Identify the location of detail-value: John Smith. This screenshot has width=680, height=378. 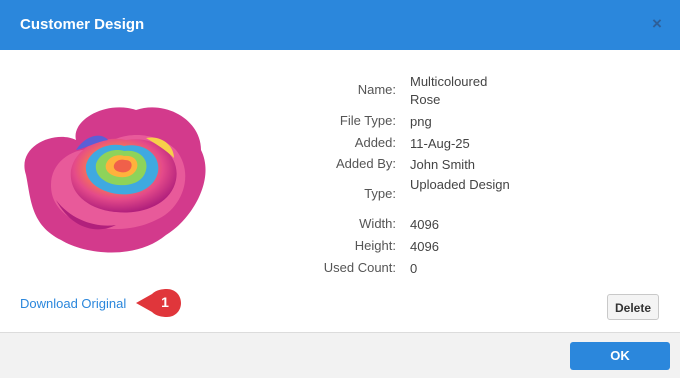
(443, 164).